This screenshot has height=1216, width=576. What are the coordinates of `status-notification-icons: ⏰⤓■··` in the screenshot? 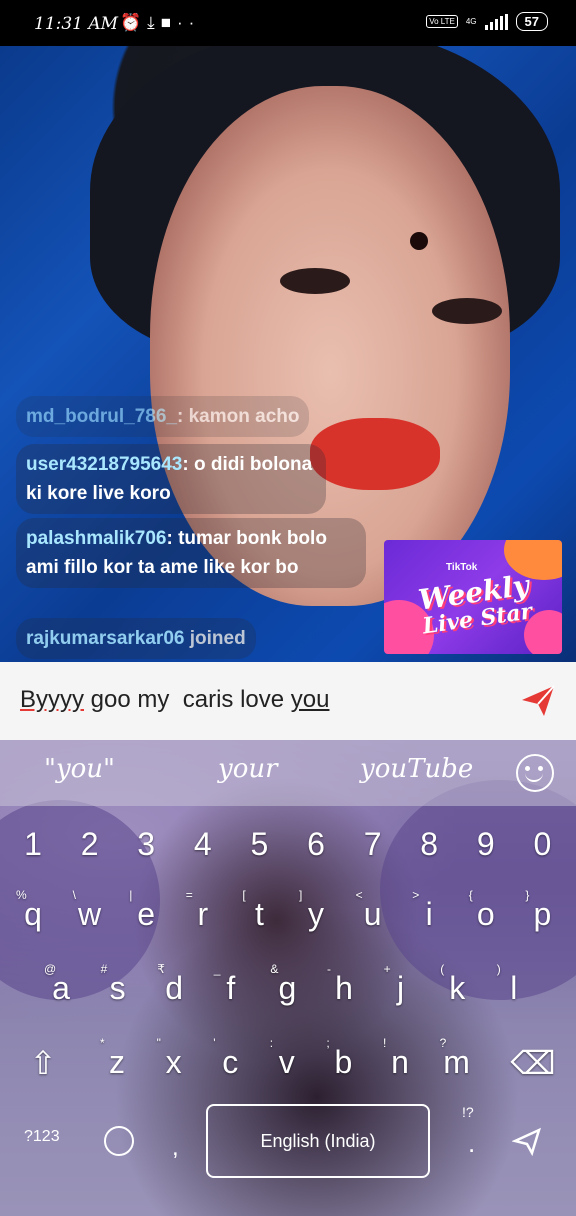 It's located at (160, 23).